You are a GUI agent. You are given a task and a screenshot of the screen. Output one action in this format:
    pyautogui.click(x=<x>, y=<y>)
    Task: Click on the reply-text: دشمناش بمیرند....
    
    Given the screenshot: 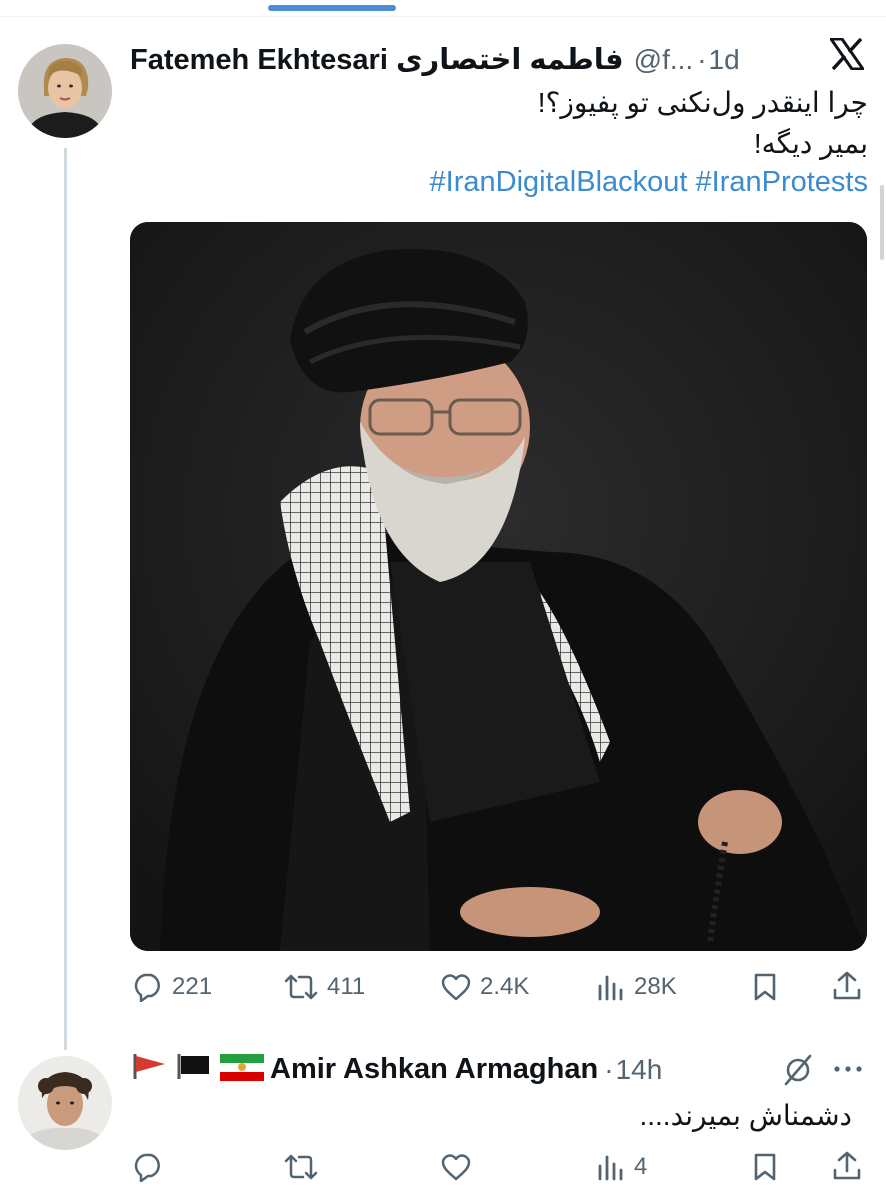 What is the action you would take?
    pyautogui.click(x=745, y=1115)
    